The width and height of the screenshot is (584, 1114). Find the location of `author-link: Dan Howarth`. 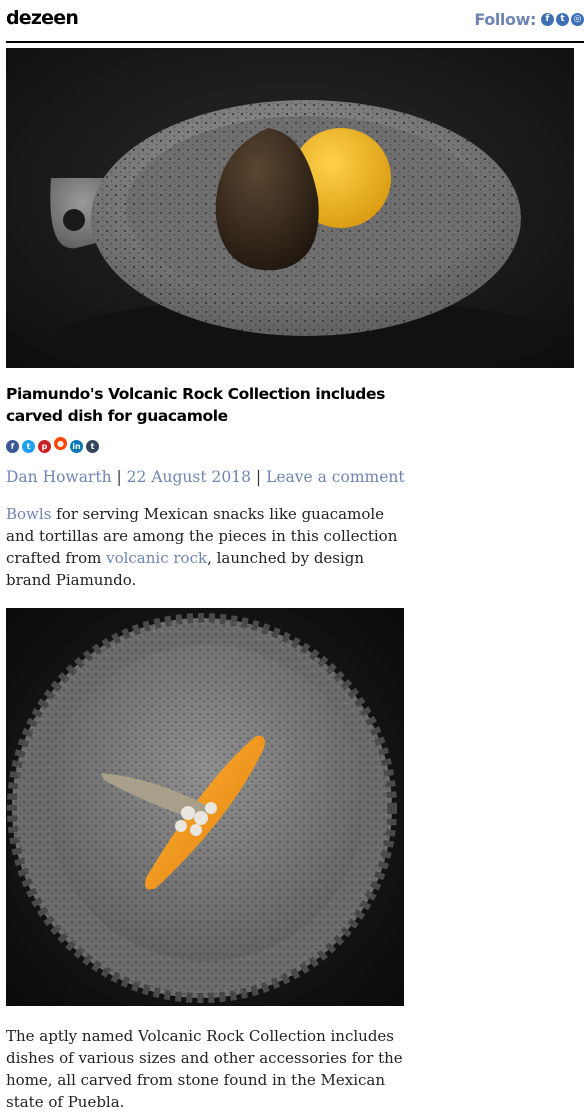

author-link: Dan Howarth is located at coordinates (59, 477).